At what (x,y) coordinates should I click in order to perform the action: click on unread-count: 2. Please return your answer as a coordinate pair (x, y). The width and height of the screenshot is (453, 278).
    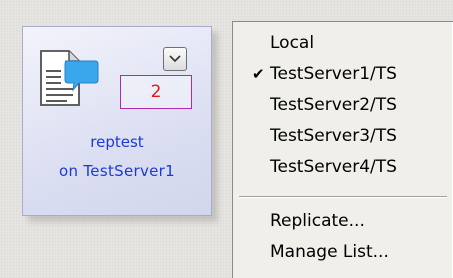
    Looking at the image, I should click on (156, 92).